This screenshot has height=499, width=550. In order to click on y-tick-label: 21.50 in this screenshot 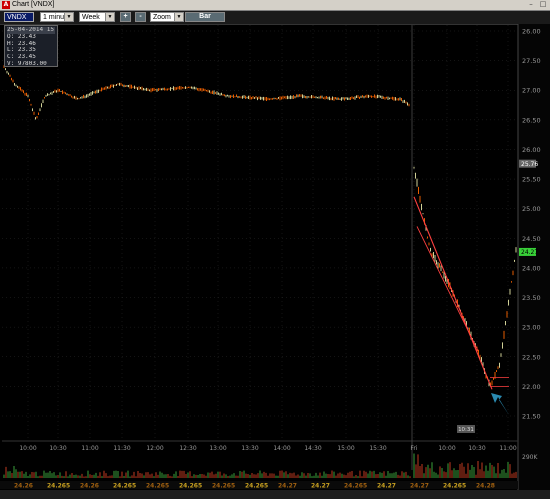, I will do `click(531, 417)`.